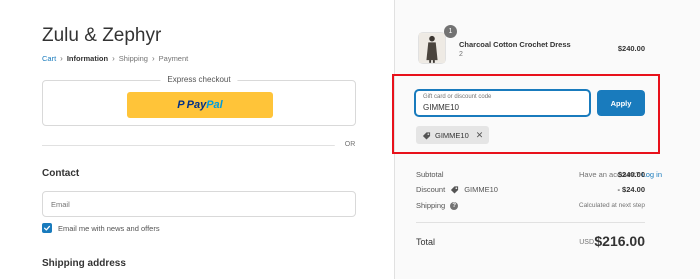 This screenshot has width=700, height=279. Describe the element at coordinates (631, 174) in the screenshot. I see `subtotal-value: $240.00` at that location.